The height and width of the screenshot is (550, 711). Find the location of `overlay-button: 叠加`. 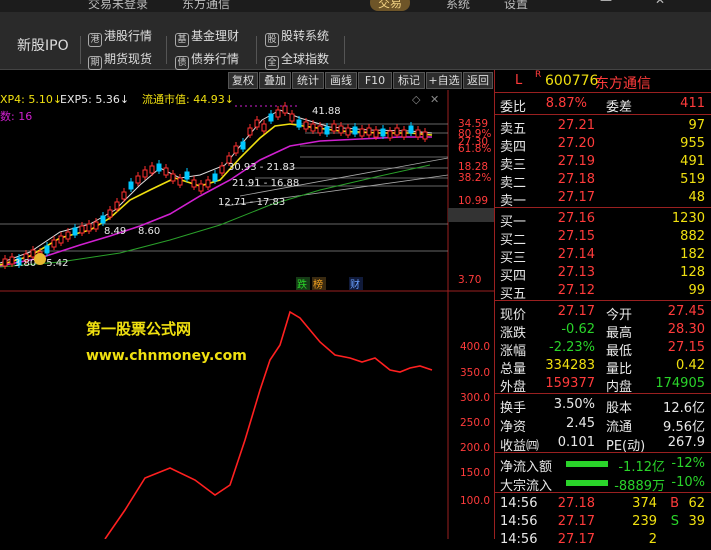

overlay-button: 叠加 is located at coordinates (275, 80).